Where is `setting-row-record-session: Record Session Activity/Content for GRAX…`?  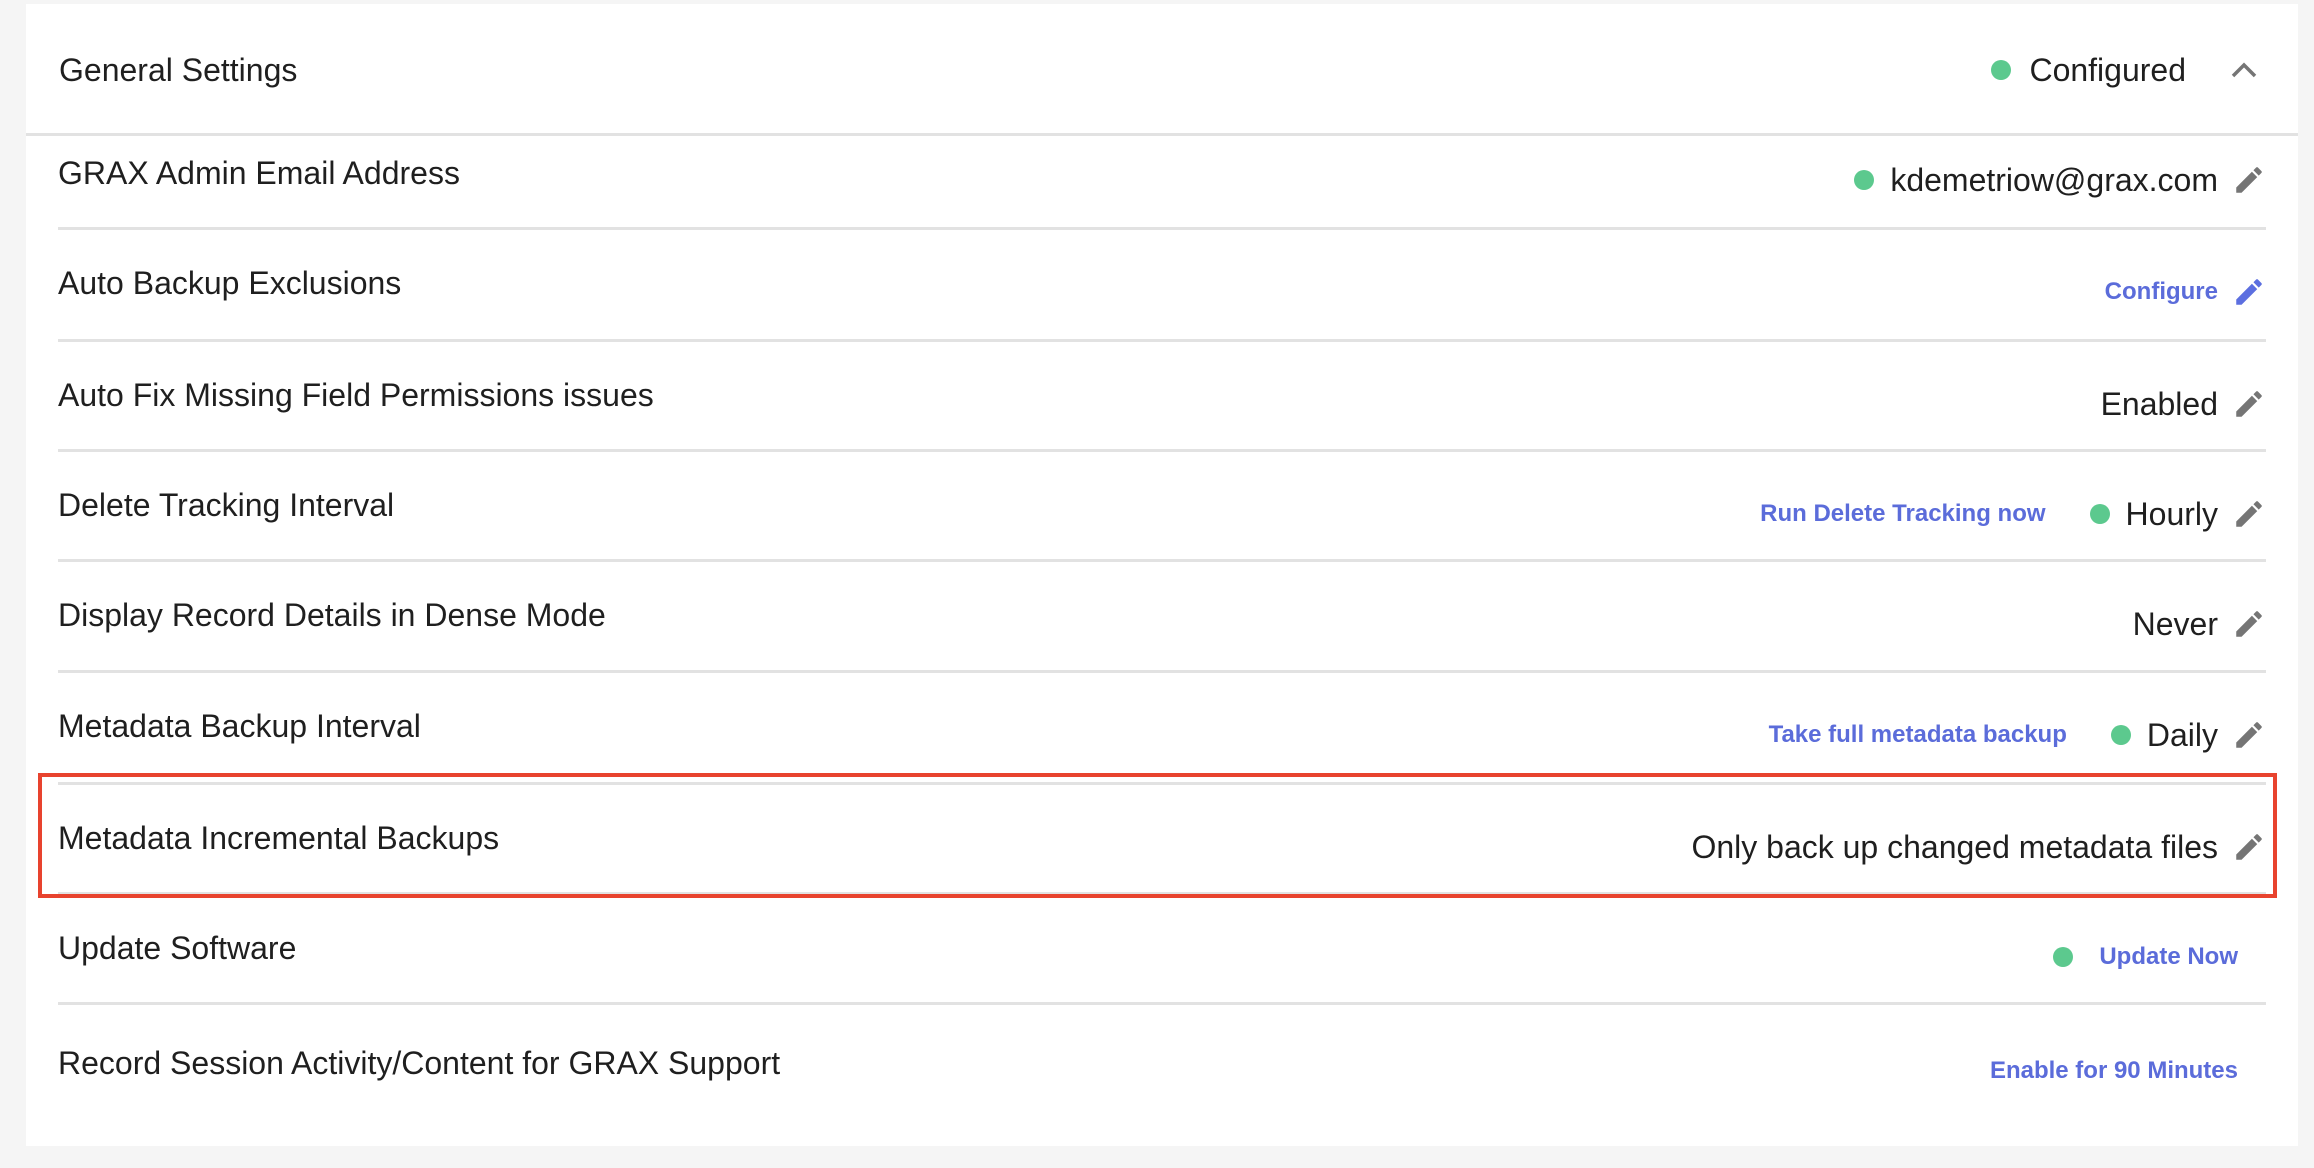
setting-row-record-session: Record Session Activity/Content for GRAX… is located at coordinates (1162, 1074).